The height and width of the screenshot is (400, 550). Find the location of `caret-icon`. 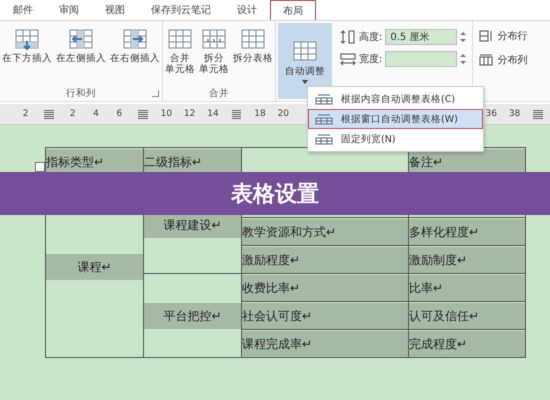

caret-icon is located at coordinates (305, 82).